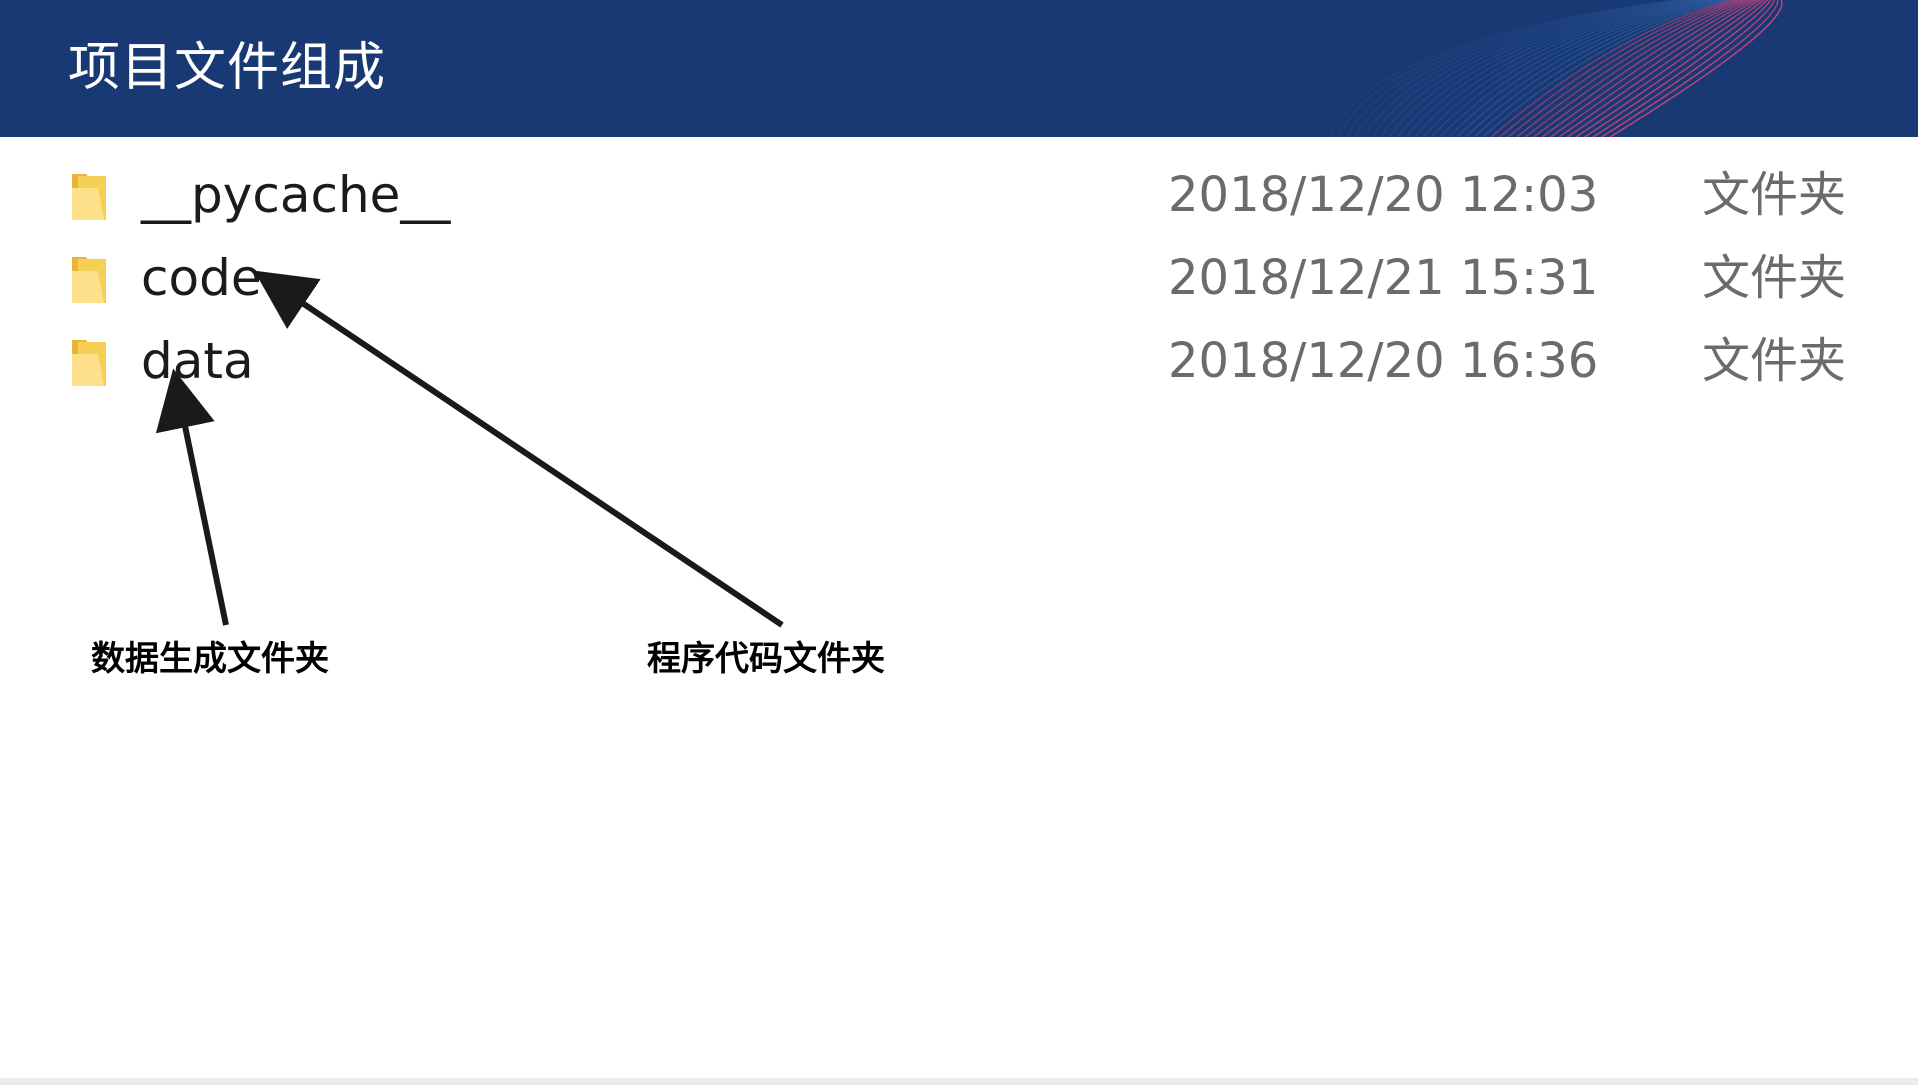 Image resolution: width=1918 pixels, height=1085 pixels. Describe the element at coordinates (959, 279) in the screenshot. I see `file-row-code: code 2018/12/21 15:31 文件夹` at that location.